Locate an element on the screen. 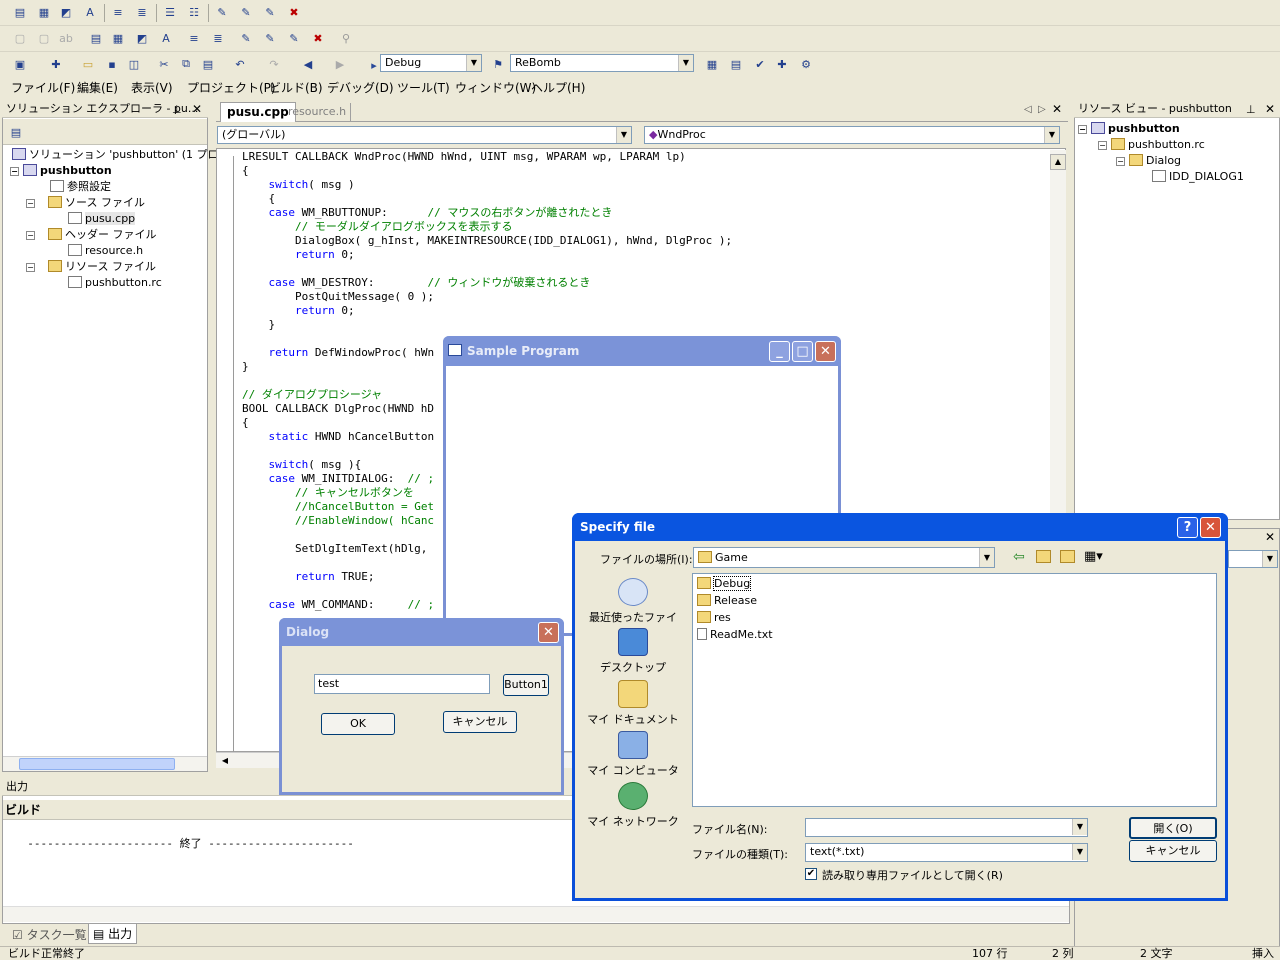 Image resolution: width=1280 pixels, height=960 pixels. menu-view: 表示(V) is located at coordinates (152, 88).